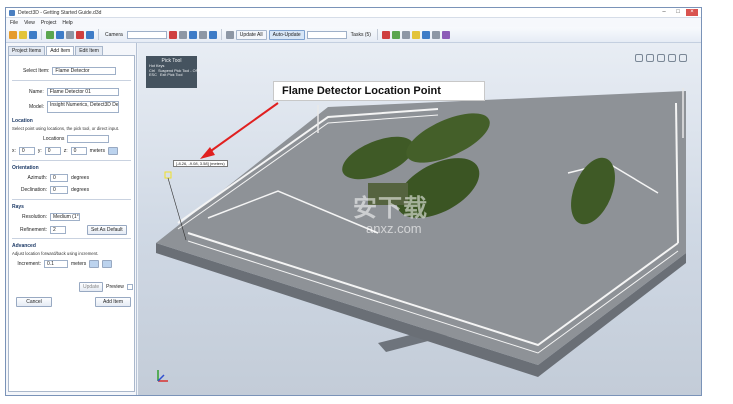  What do you see at coordinates (683, 58) in the screenshot?
I see `view-settings-icon` at bounding box center [683, 58].